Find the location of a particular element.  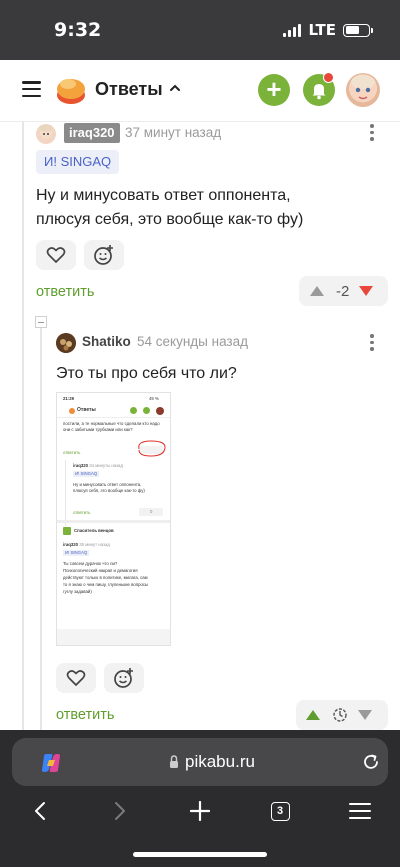

shot-header: Ответы is located at coordinates (113, 411).